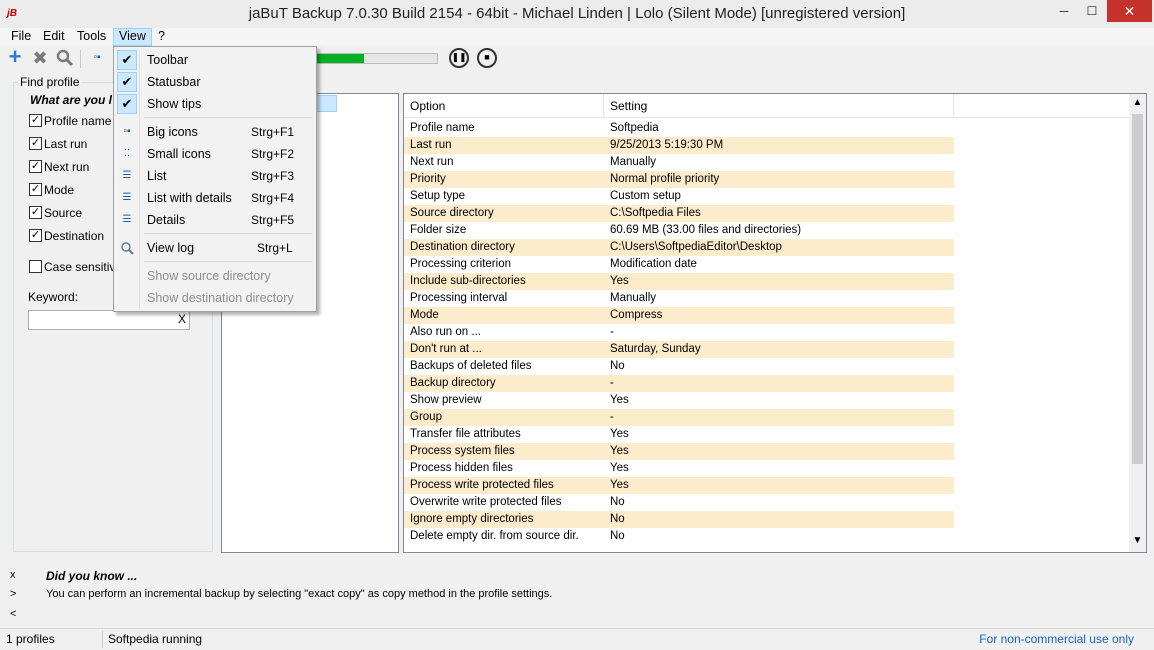  What do you see at coordinates (679, 332) in the screenshot?
I see `table-row: Also run on ... -` at bounding box center [679, 332].